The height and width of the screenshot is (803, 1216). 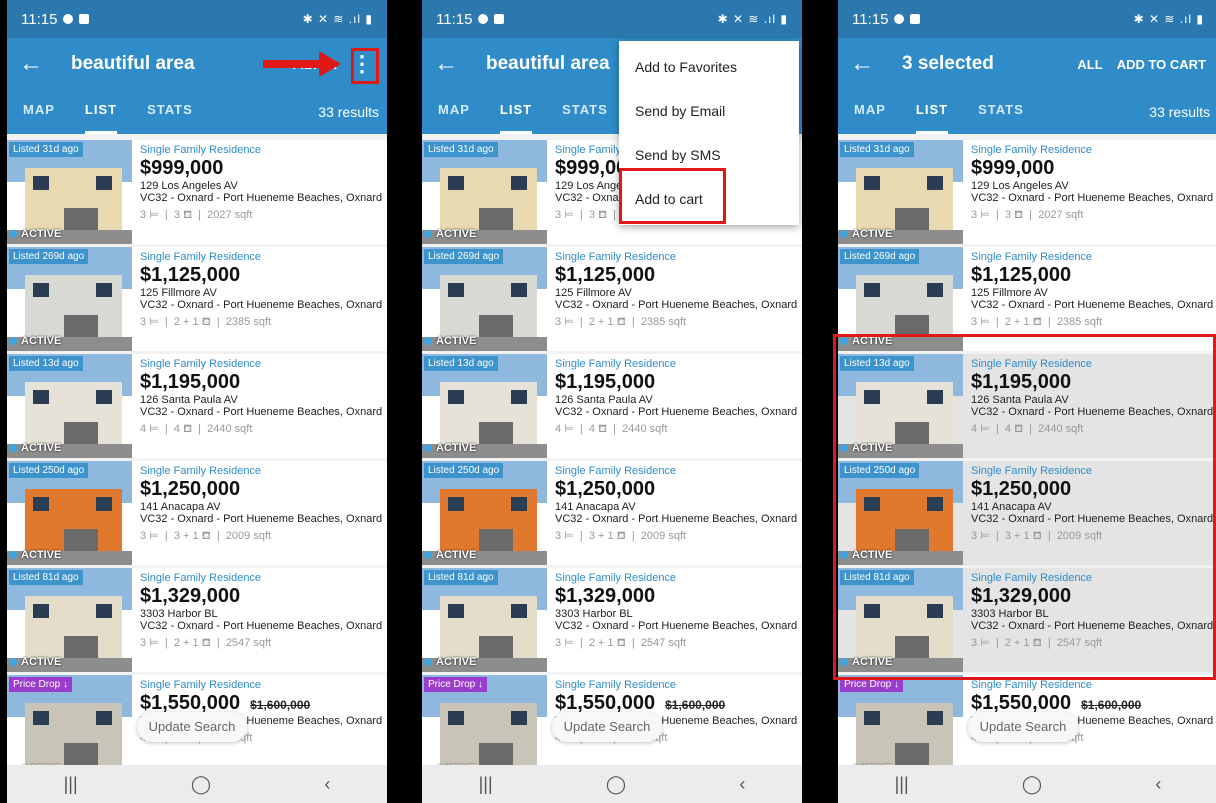 What do you see at coordinates (1089, 64) in the screenshot?
I see `all-button: ALL` at bounding box center [1089, 64].